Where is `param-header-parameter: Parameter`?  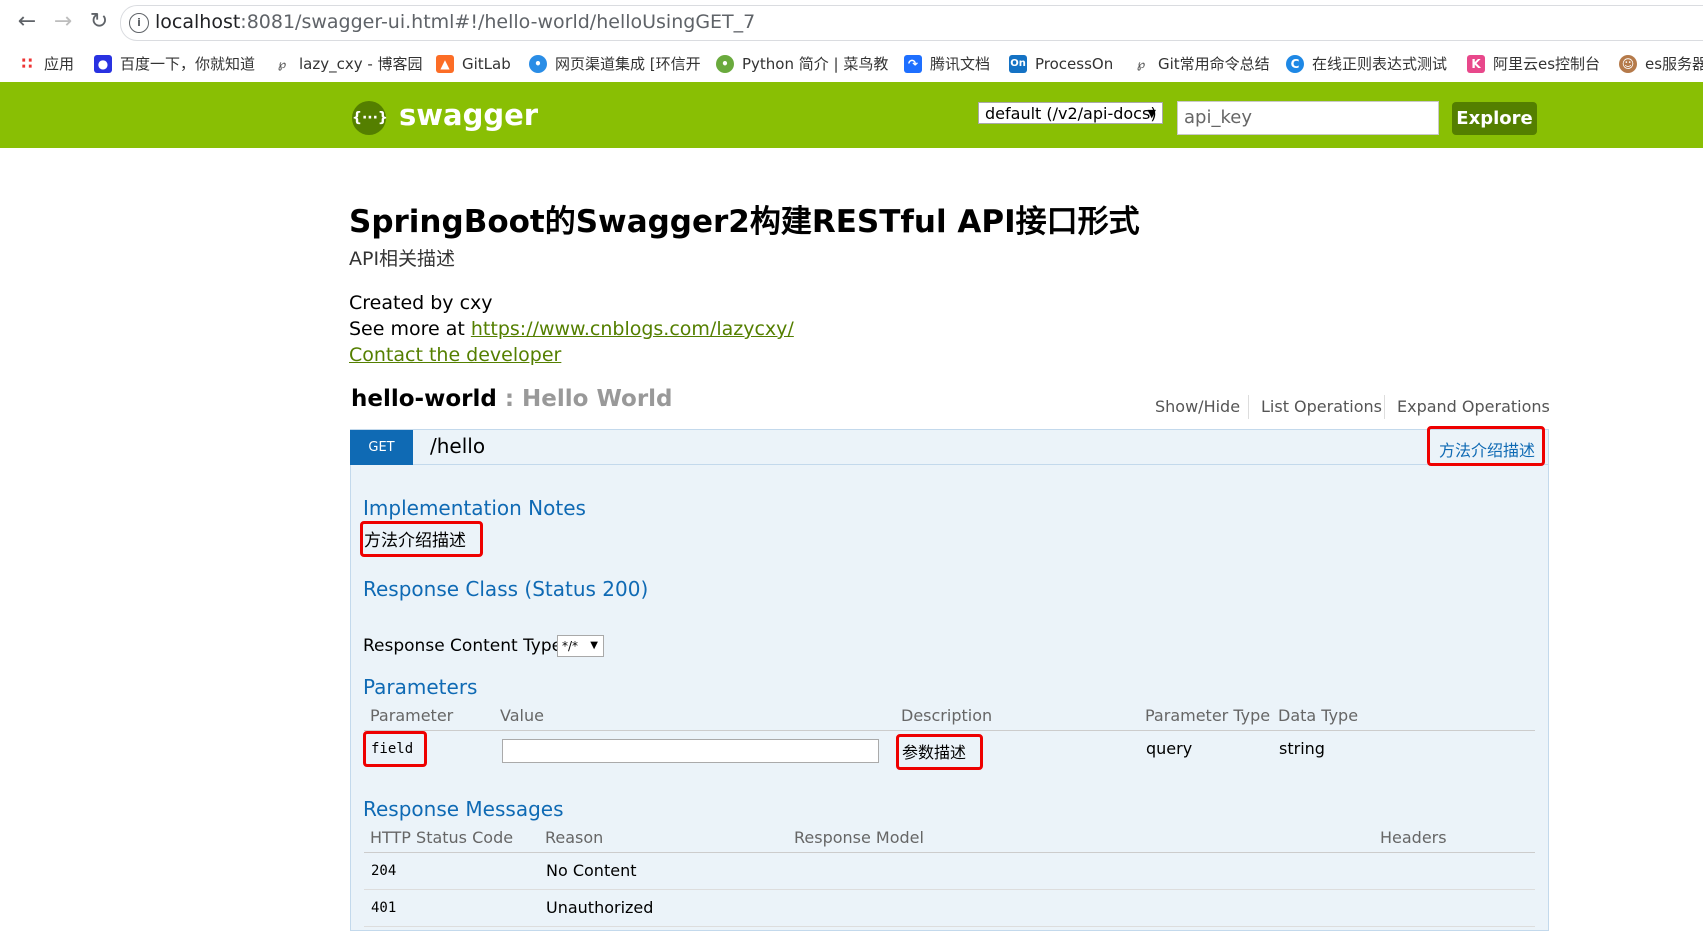 param-header-parameter: Parameter is located at coordinates (412, 715).